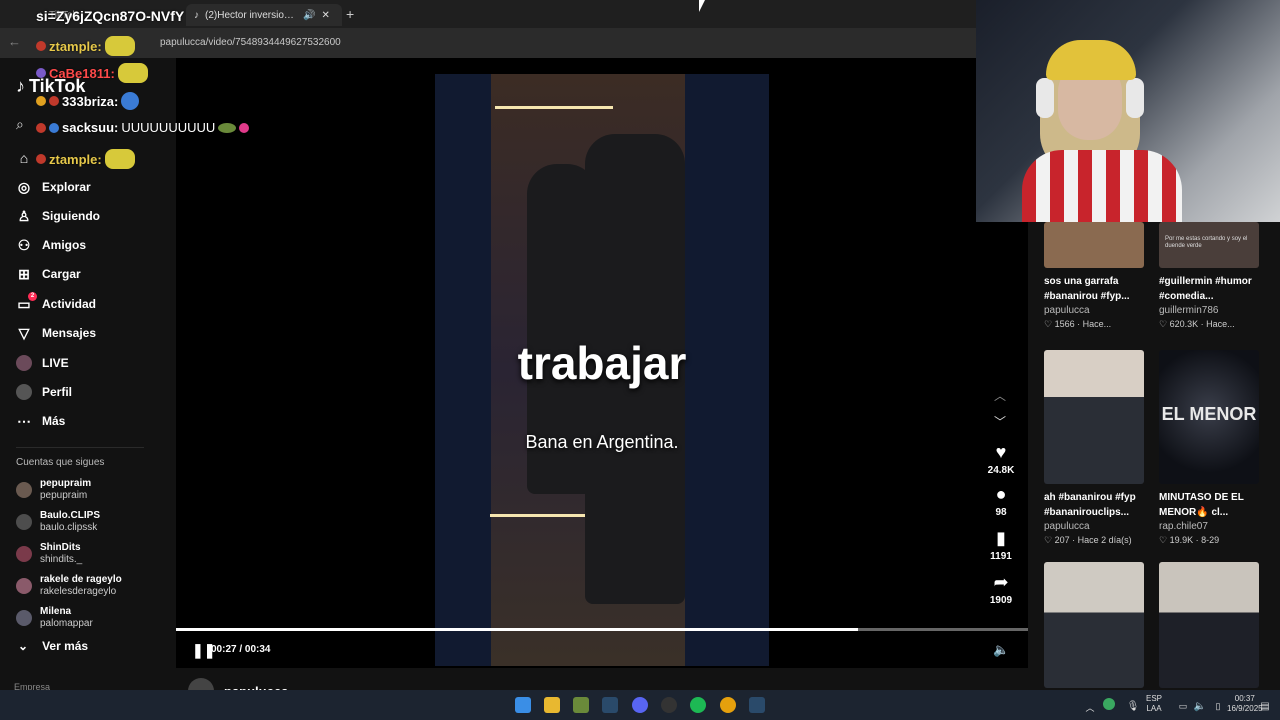 The image size is (1280, 720). What do you see at coordinates (640, 705) in the screenshot?
I see `discord-icon` at bounding box center [640, 705].